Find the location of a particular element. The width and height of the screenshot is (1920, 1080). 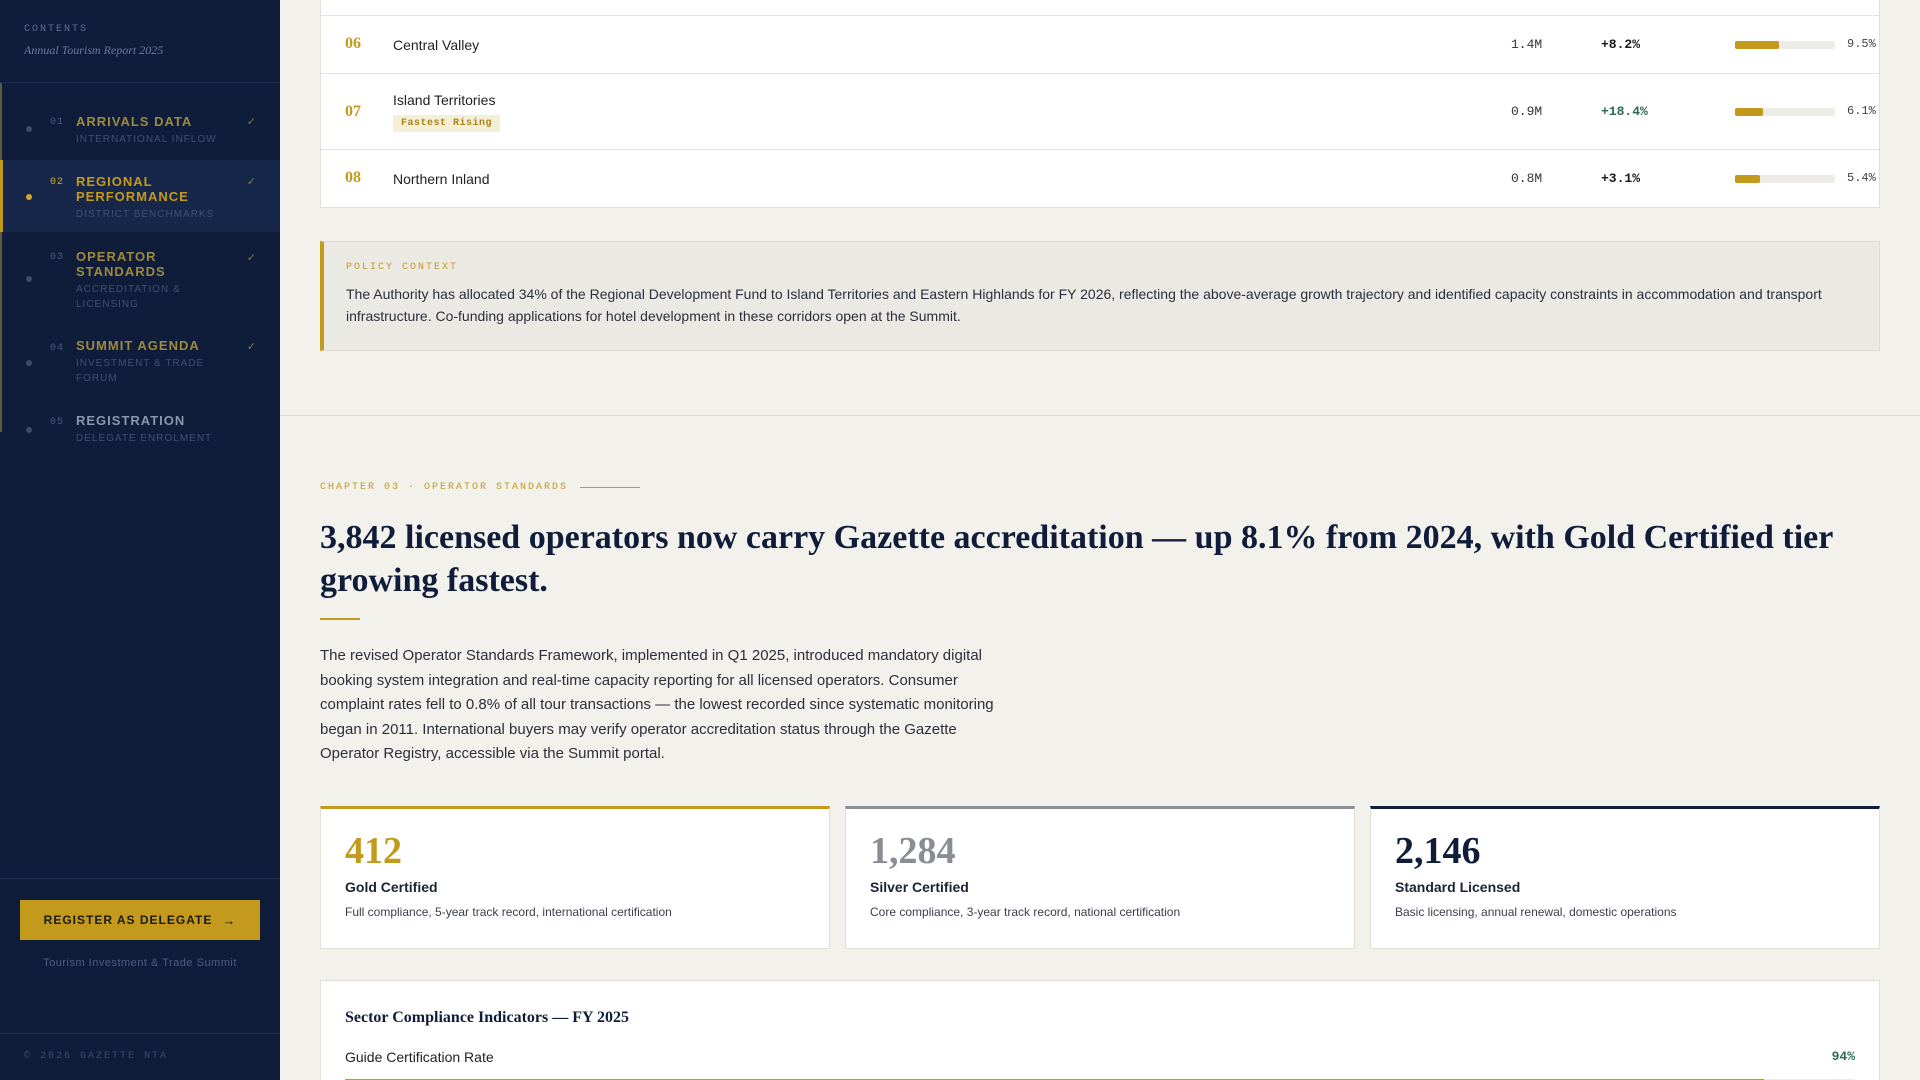

stat-value: 2,146 is located at coordinates (1438, 851).